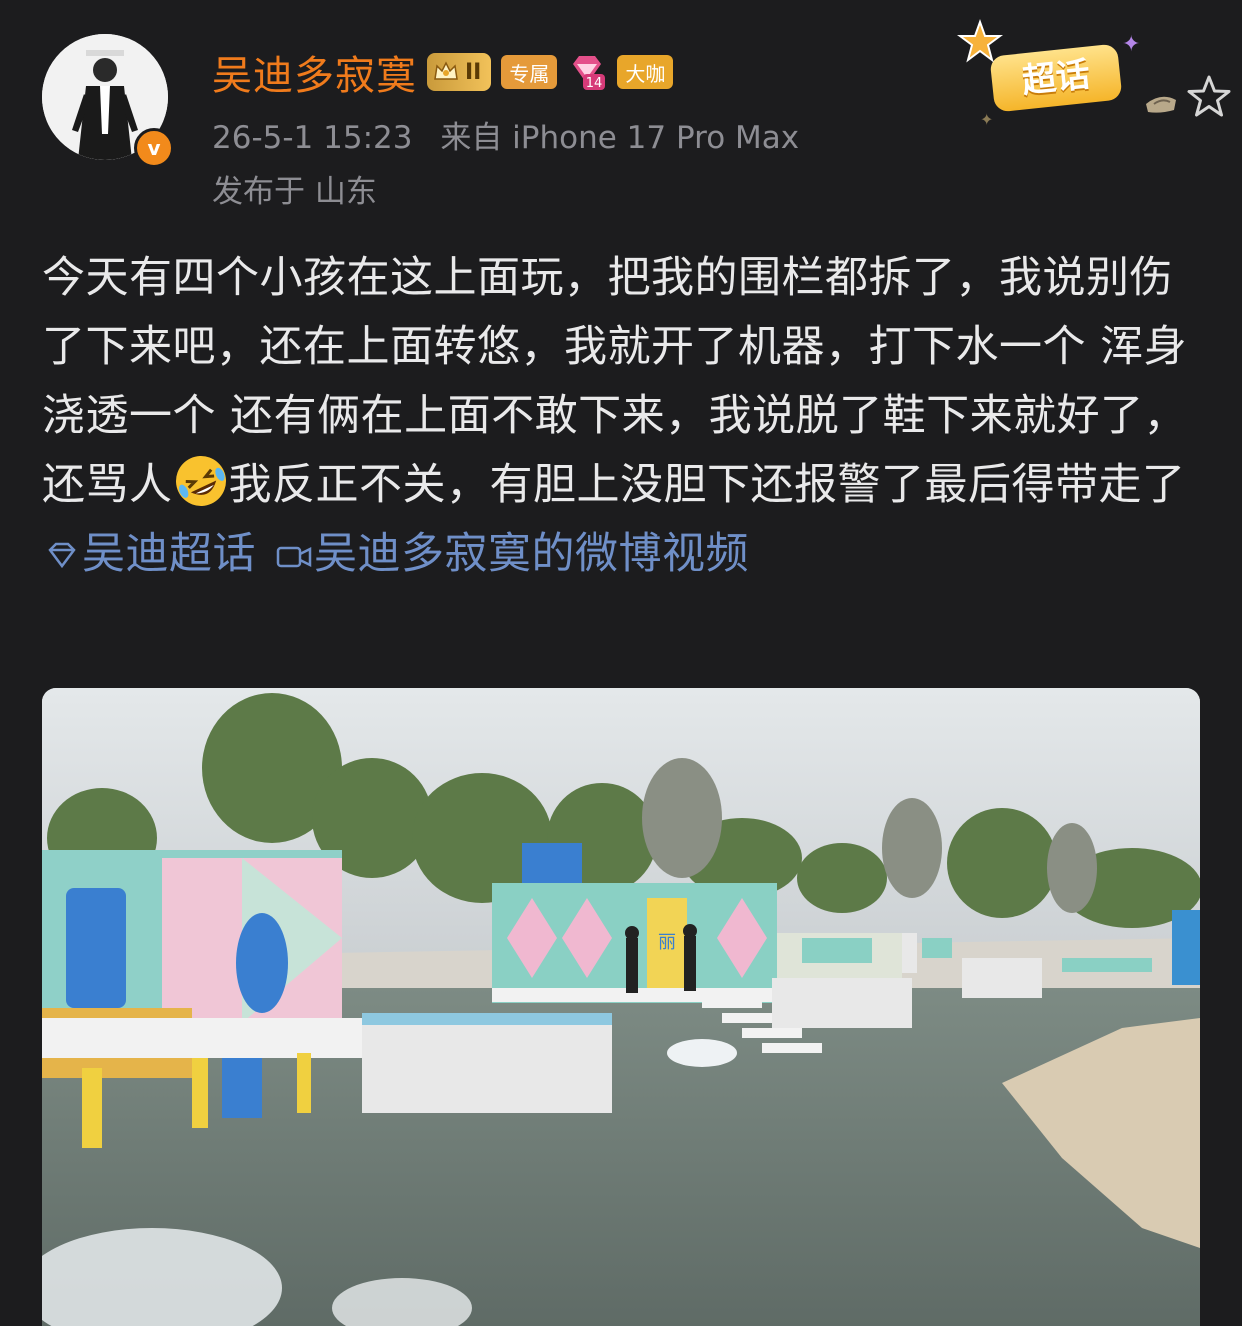 The width and height of the screenshot is (1242, 1326). What do you see at coordinates (154, 148) in the screenshot?
I see `verified-badge: v` at bounding box center [154, 148].